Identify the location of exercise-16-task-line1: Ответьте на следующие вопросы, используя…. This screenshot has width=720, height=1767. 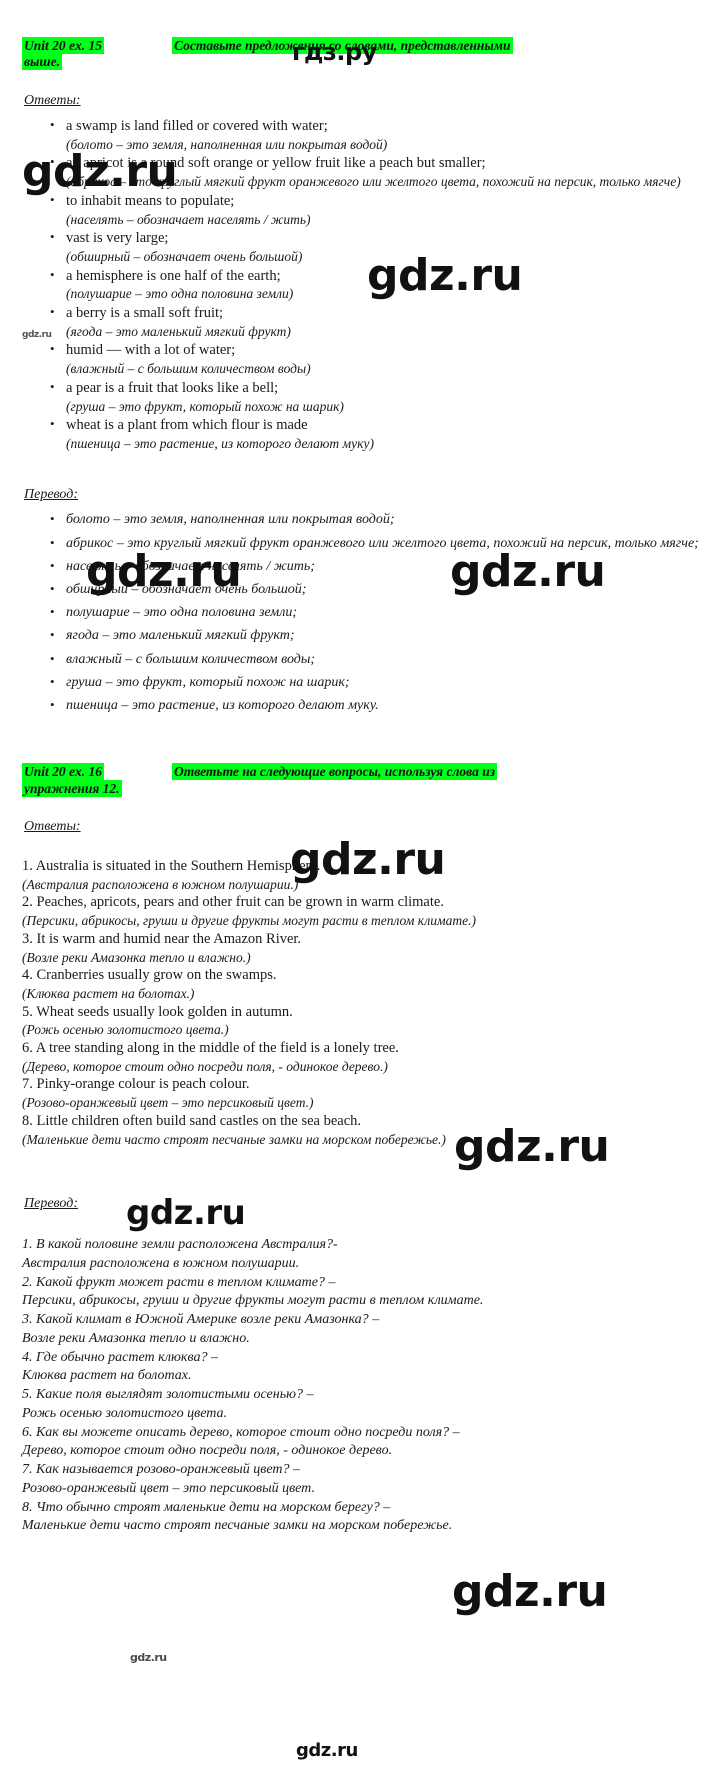
(335, 772).